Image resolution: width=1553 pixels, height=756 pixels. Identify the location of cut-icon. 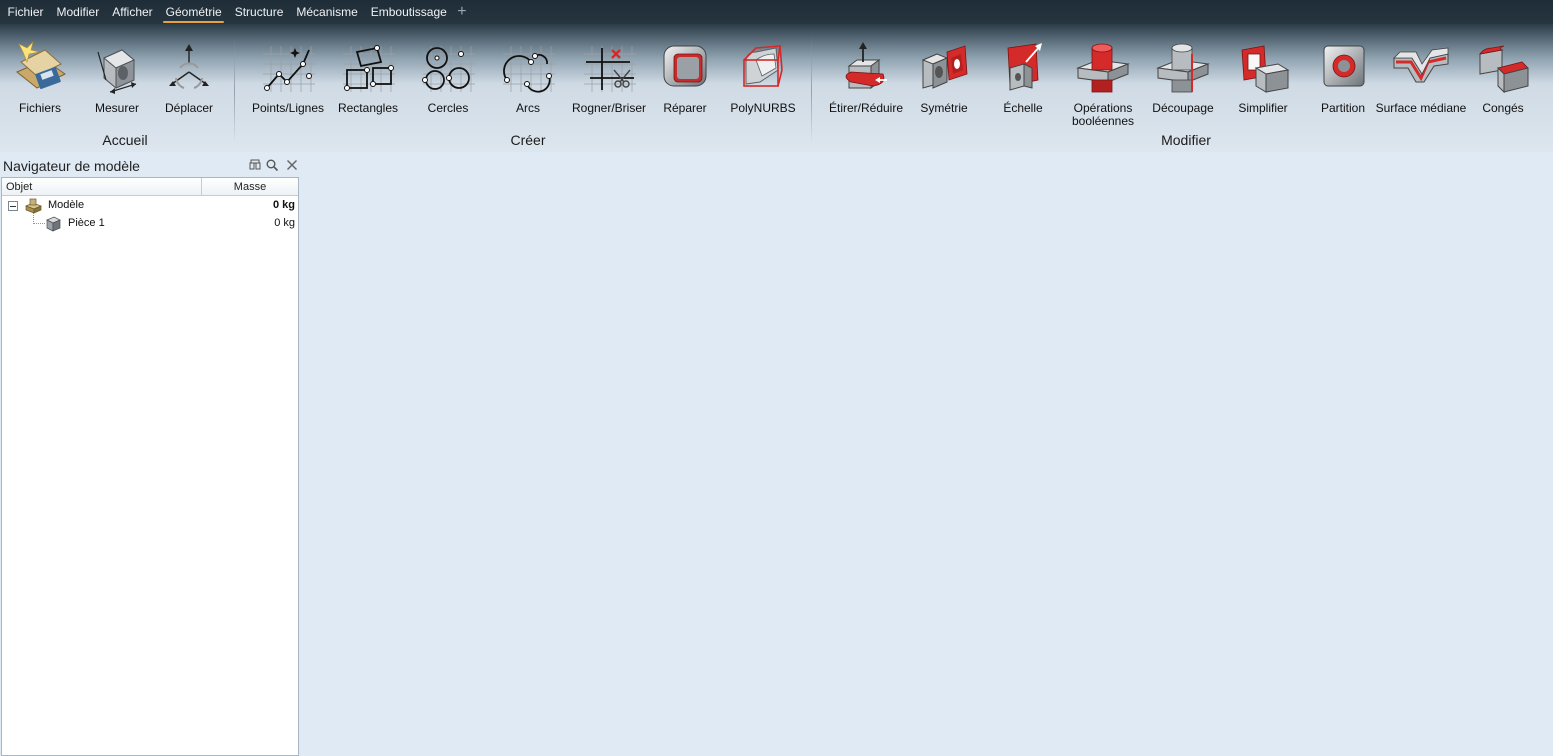
(1183, 68).